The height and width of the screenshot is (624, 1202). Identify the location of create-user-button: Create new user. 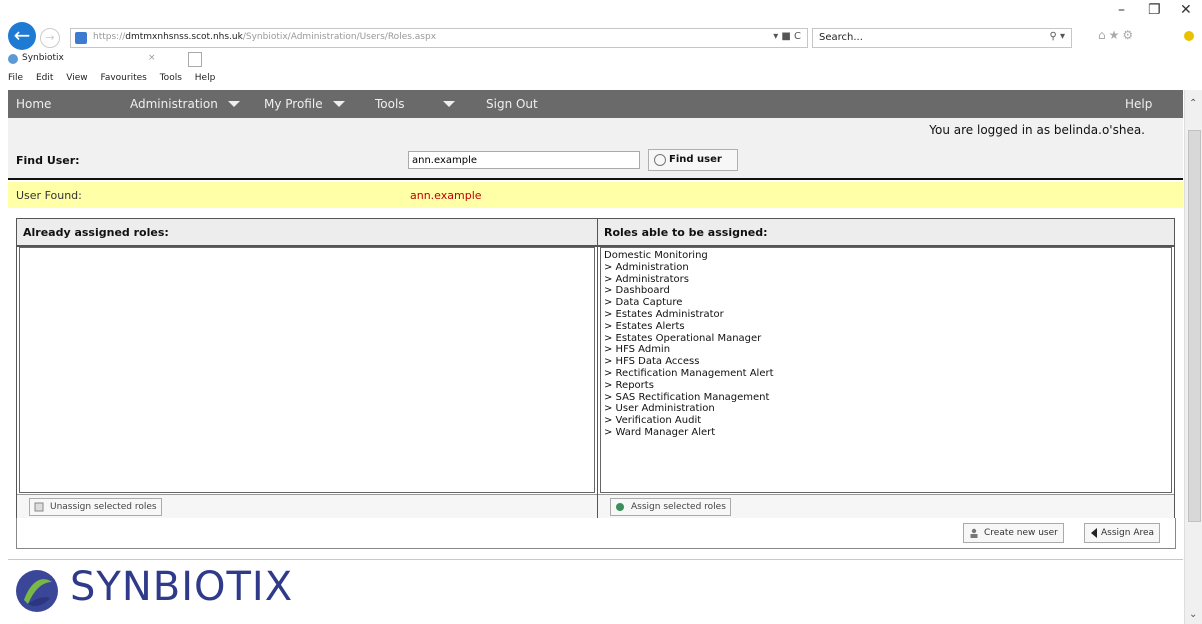
(1013, 533).